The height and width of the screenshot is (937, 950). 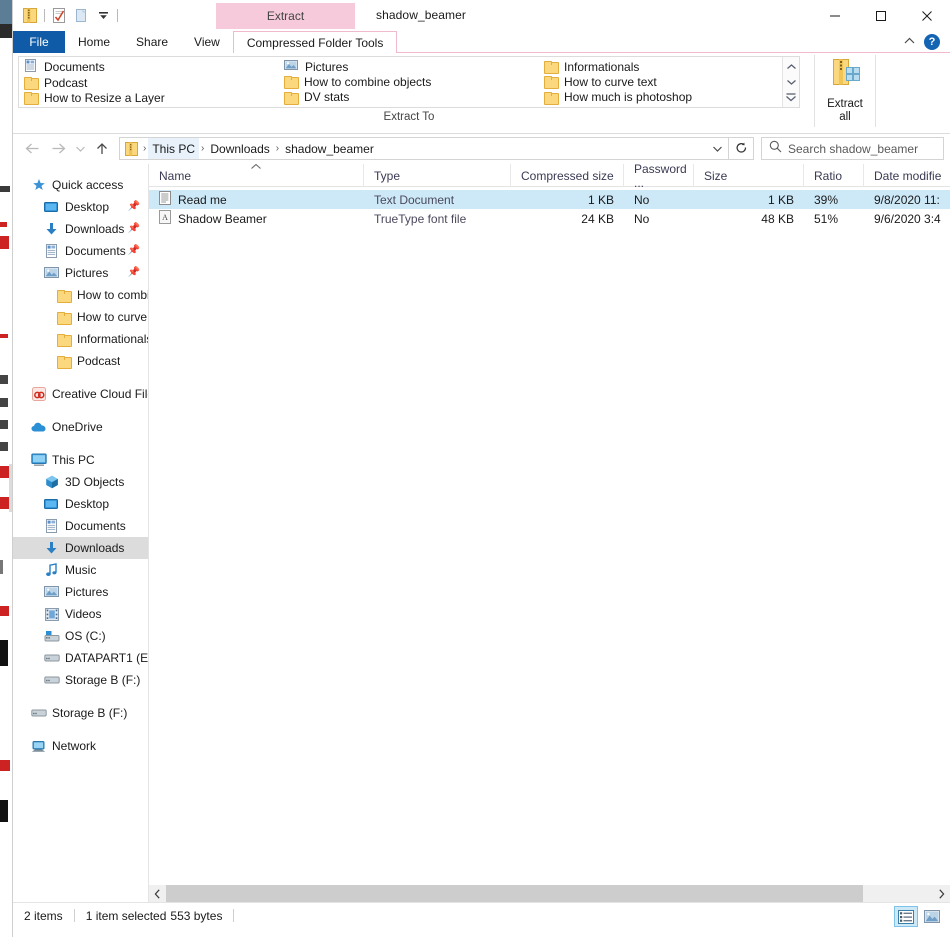 What do you see at coordinates (285, 16) in the screenshot?
I see `contextual-tab-header: Extract` at bounding box center [285, 16].